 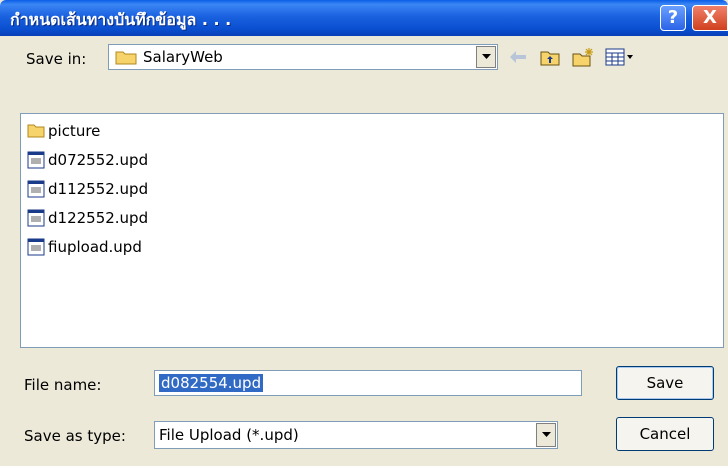 What do you see at coordinates (665, 434) in the screenshot?
I see `cancel-button: Cancel` at bounding box center [665, 434].